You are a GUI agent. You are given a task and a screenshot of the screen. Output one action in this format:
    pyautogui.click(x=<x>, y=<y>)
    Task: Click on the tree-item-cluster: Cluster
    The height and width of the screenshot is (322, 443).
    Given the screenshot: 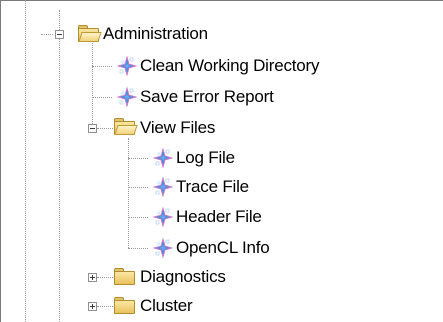 What is the action you would take?
    pyautogui.click(x=166, y=306)
    